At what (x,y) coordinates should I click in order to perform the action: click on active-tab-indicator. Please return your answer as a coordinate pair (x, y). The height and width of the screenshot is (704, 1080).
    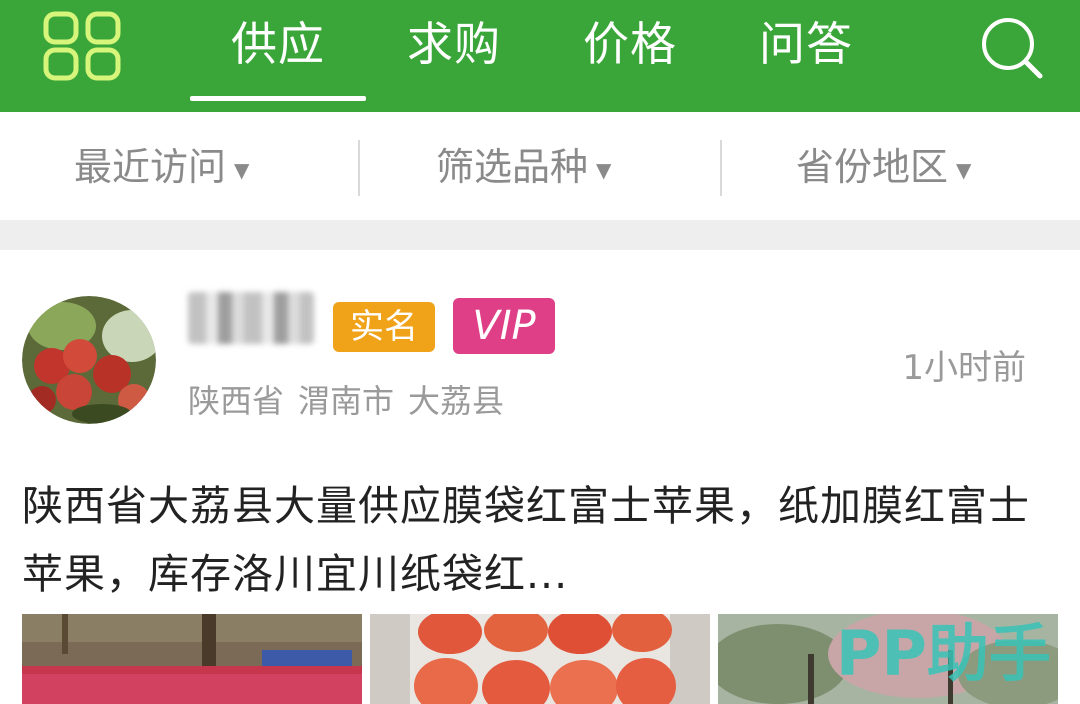
    Looking at the image, I should click on (278, 98).